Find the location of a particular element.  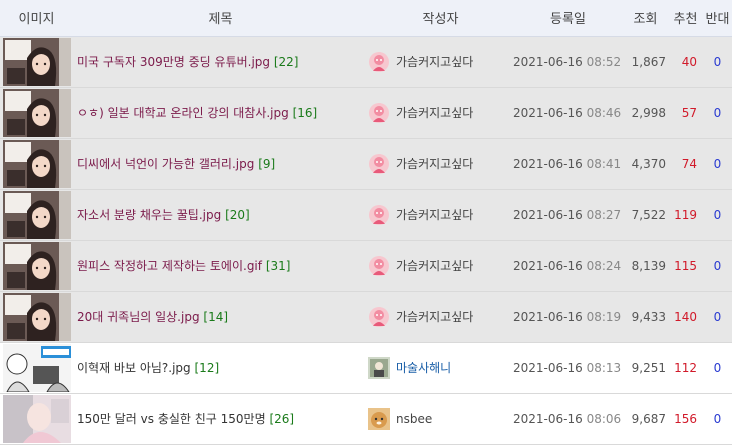

views-cell: 9,251 is located at coordinates (645, 368).